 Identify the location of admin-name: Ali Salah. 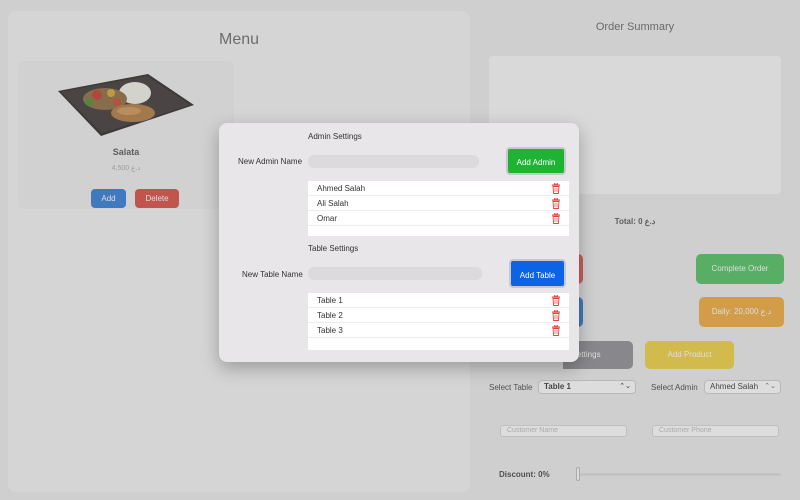
(333, 203).